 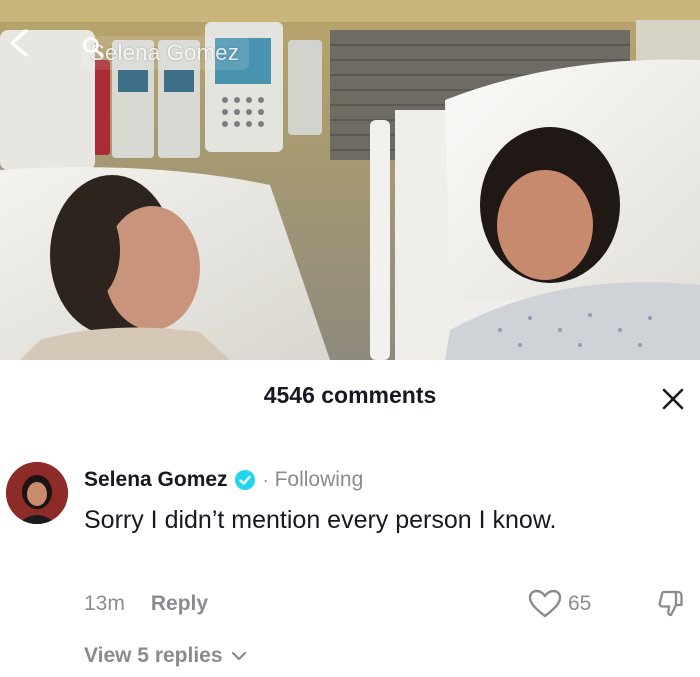 I want to click on avatar, so click(x=37, y=493).